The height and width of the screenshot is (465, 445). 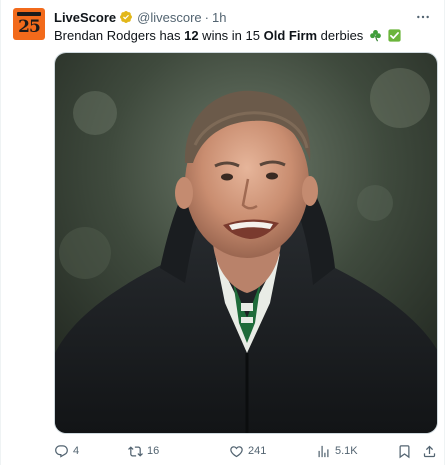 What do you see at coordinates (323, 451) in the screenshot?
I see `views-chart-icon` at bounding box center [323, 451].